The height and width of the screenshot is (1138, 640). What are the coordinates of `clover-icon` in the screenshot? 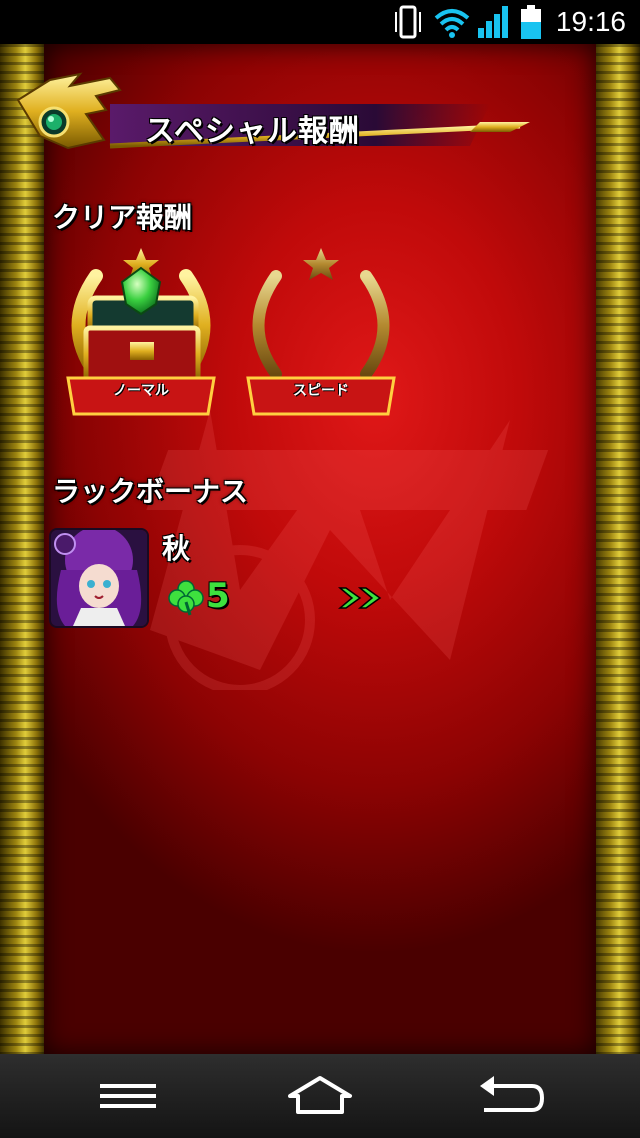 It's located at (186, 598).